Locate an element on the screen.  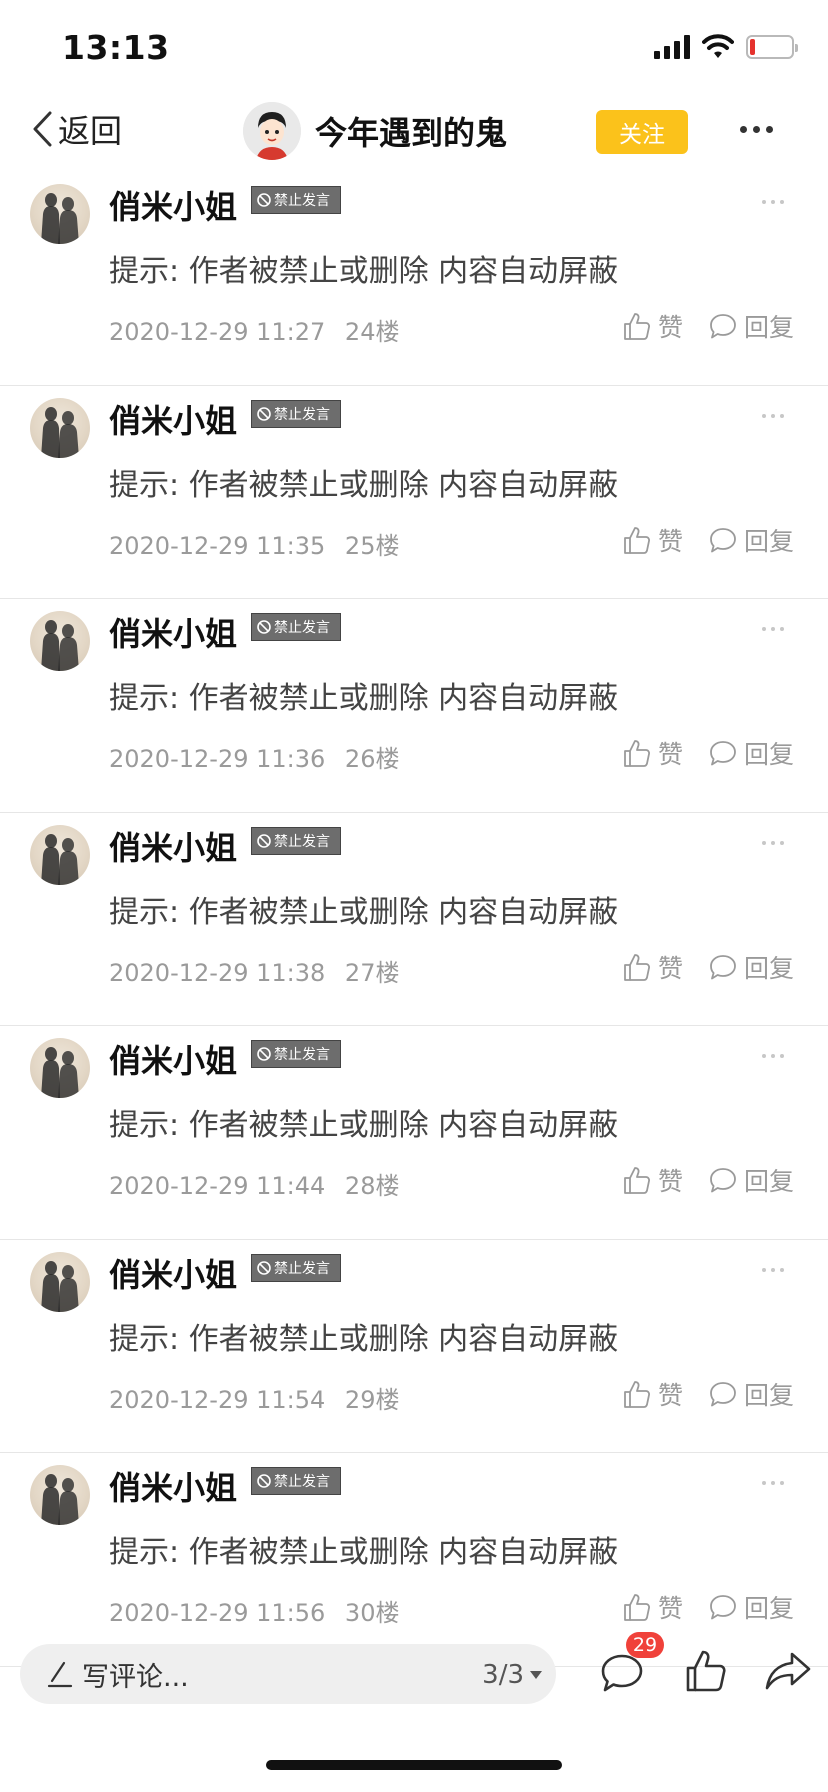
more-icon is located at coordinates (758, 132).